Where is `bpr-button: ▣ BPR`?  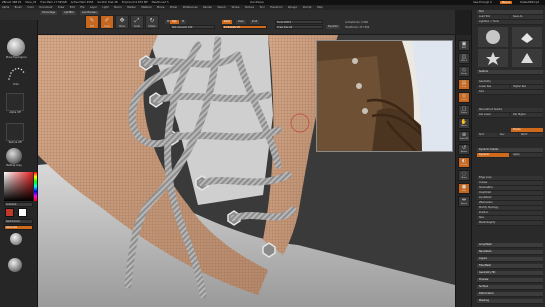 bpr-button: ▣ BPR is located at coordinates (464, 45).